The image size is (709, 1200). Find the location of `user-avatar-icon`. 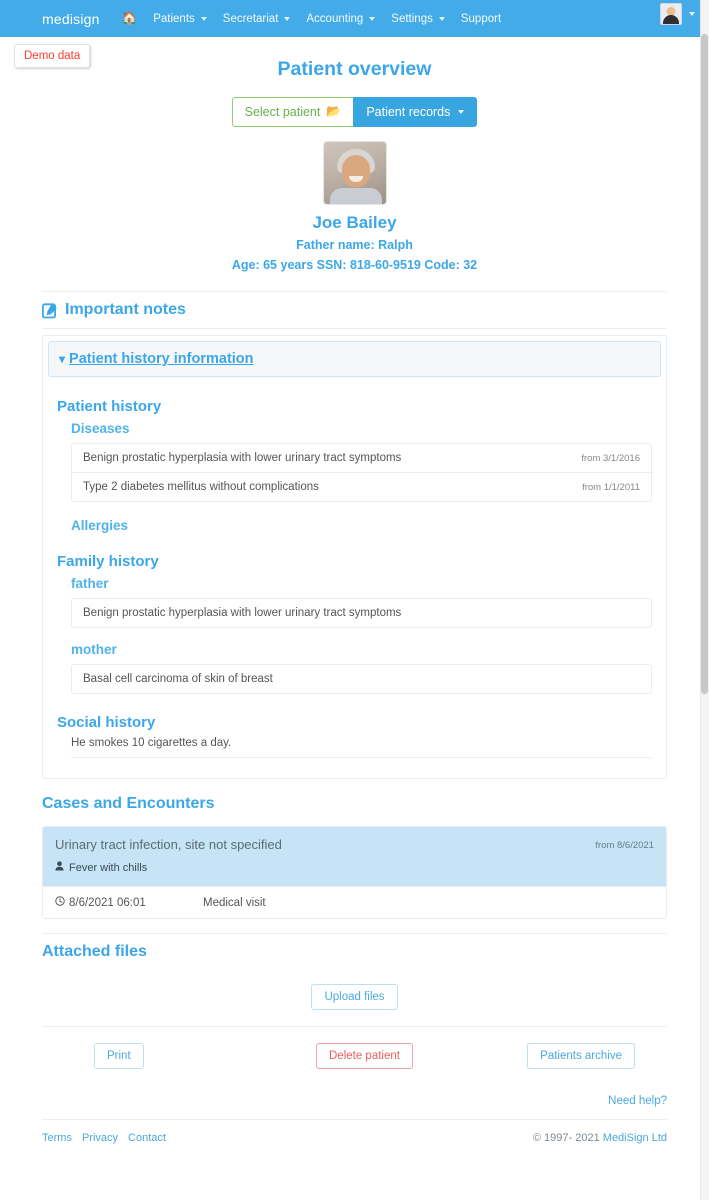

user-avatar-icon is located at coordinates (671, 14).